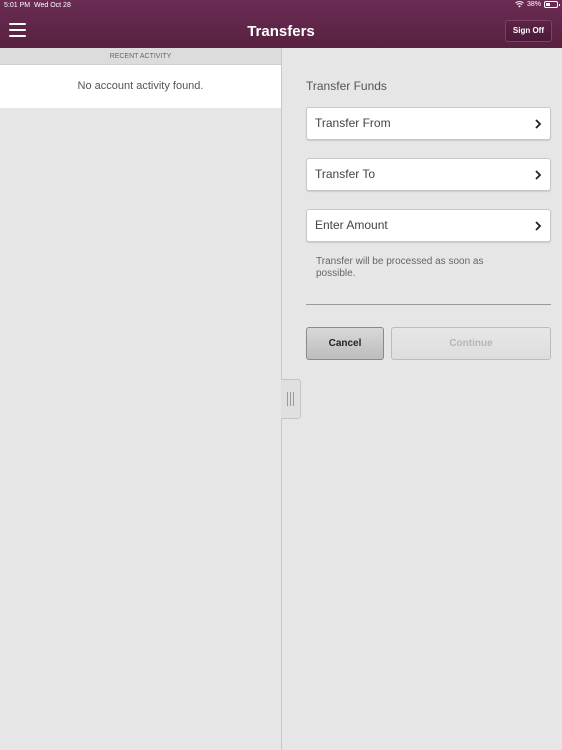  I want to click on status-indicators: 38%, so click(537, 4).